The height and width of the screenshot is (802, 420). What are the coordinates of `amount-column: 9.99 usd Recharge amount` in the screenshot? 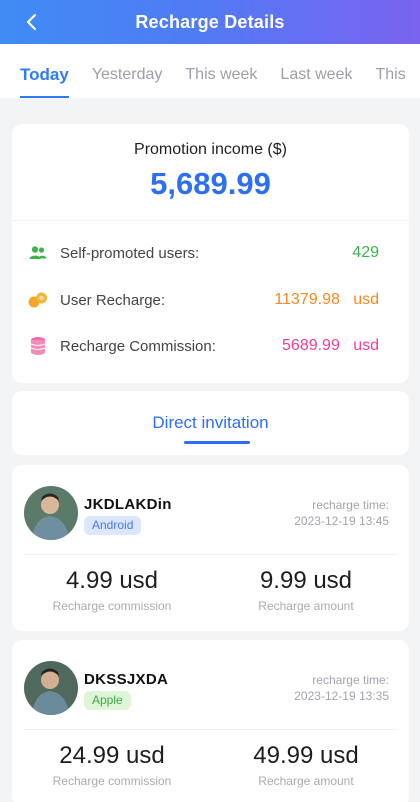 It's located at (306, 590).